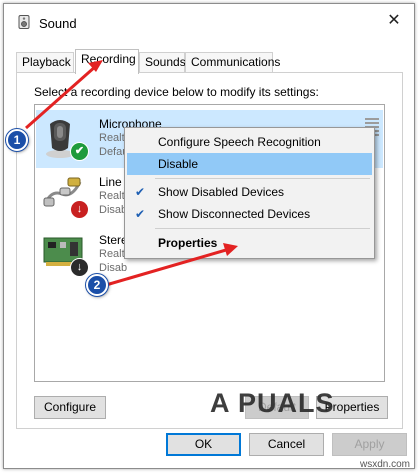  I want to click on default-check-icon: ✔, so click(79, 151).